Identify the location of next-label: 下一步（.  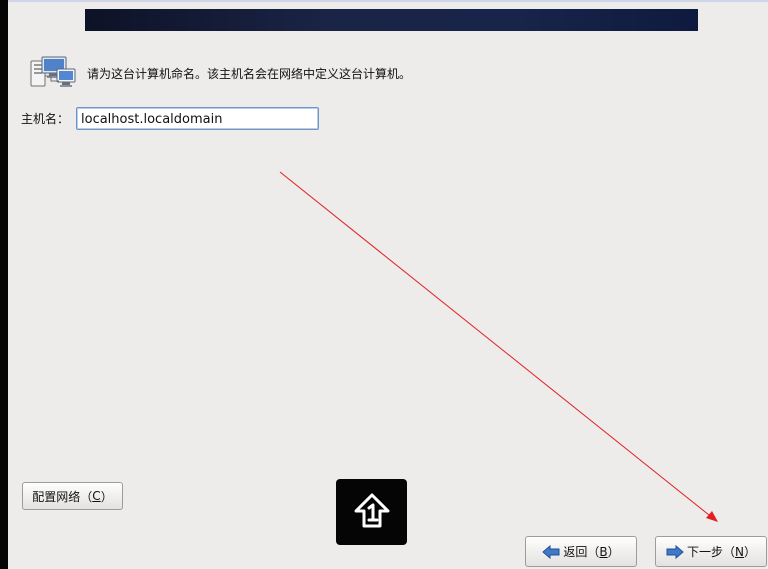
(710, 552).